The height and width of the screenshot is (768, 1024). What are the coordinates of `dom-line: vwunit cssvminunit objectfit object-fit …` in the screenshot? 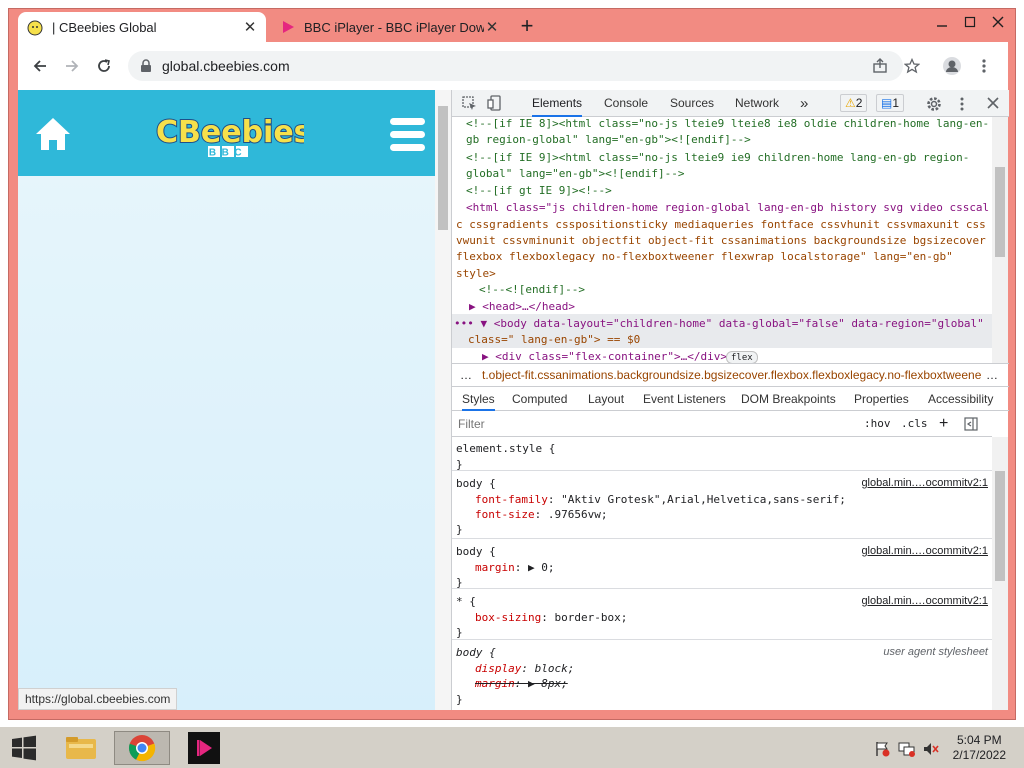 It's located at (721, 240).